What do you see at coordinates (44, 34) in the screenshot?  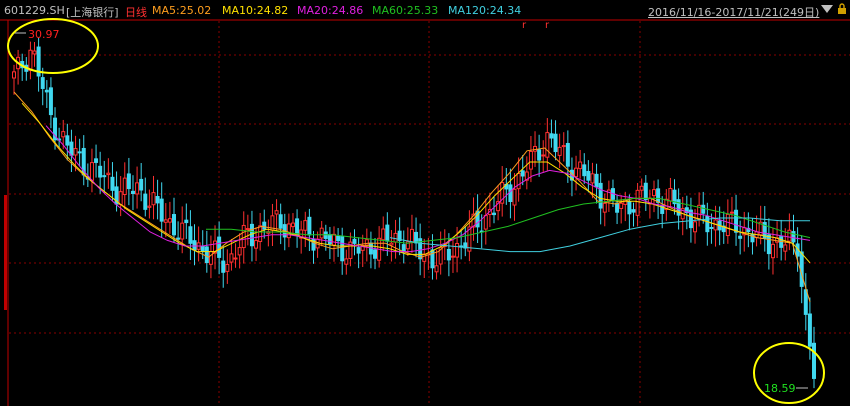 I see `high-price-label: 30.97` at bounding box center [44, 34].